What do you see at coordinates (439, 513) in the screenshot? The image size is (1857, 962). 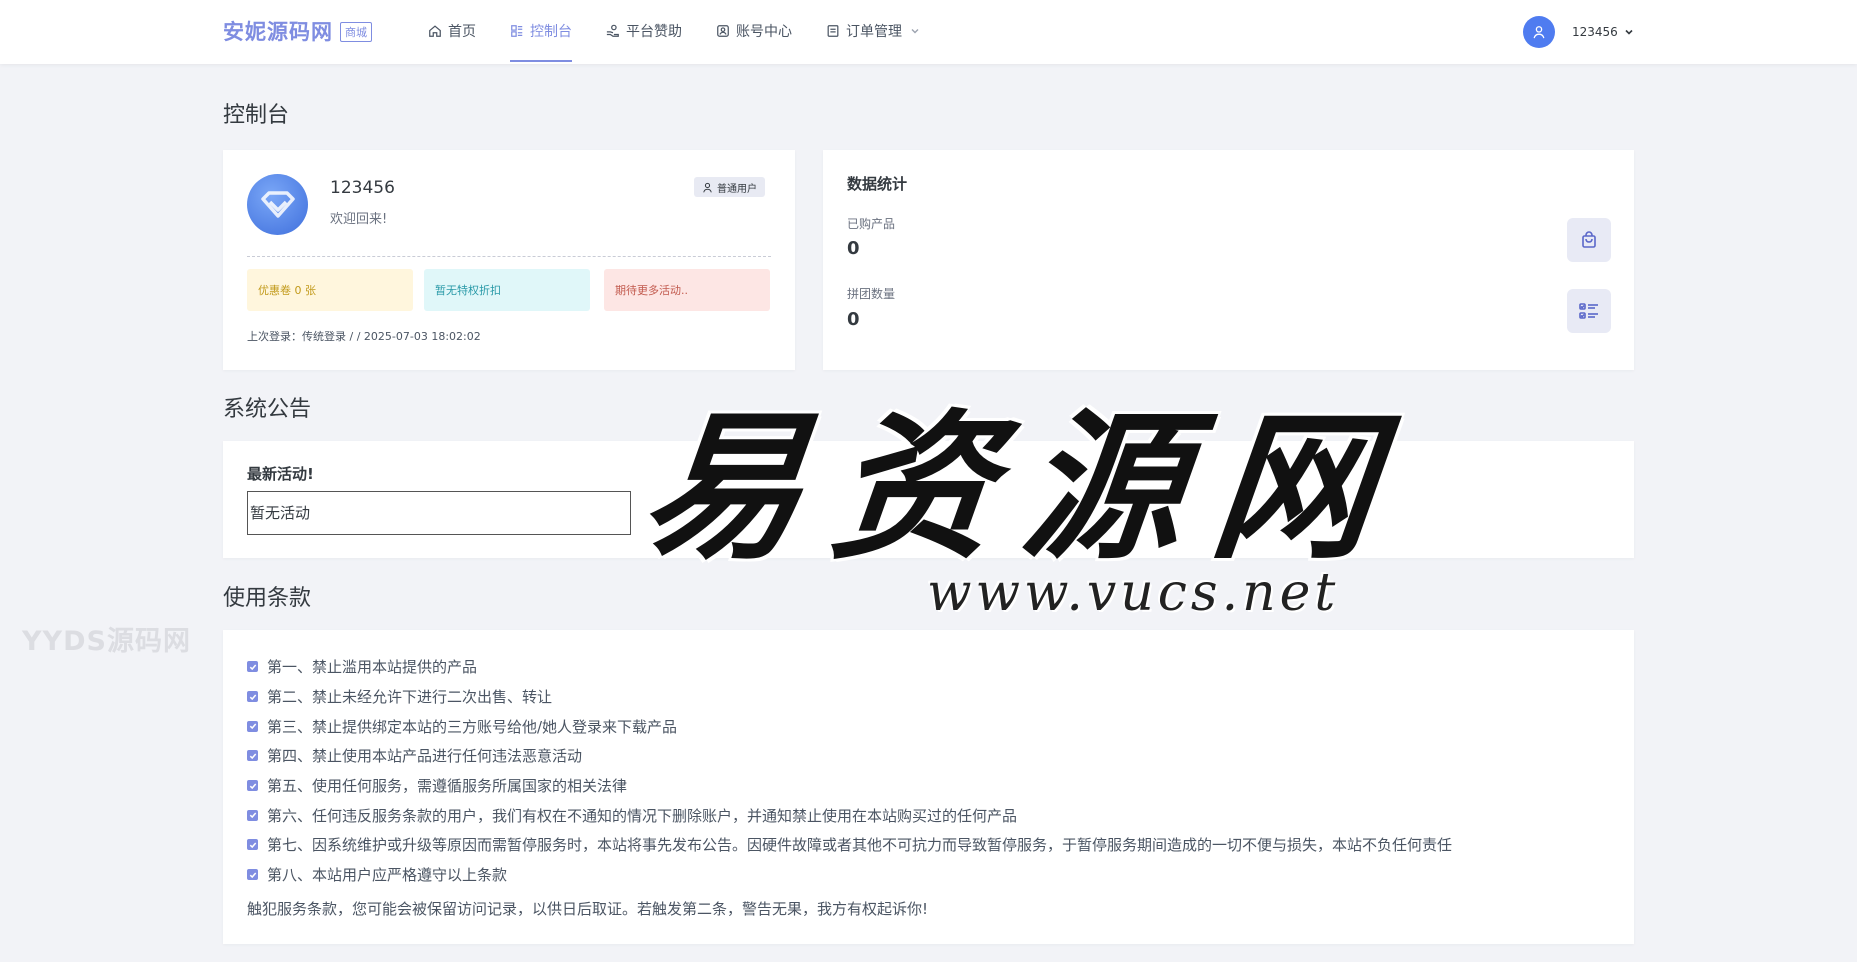 I see `announcement-content: 暂无活动` at bounding box center [439, 513].